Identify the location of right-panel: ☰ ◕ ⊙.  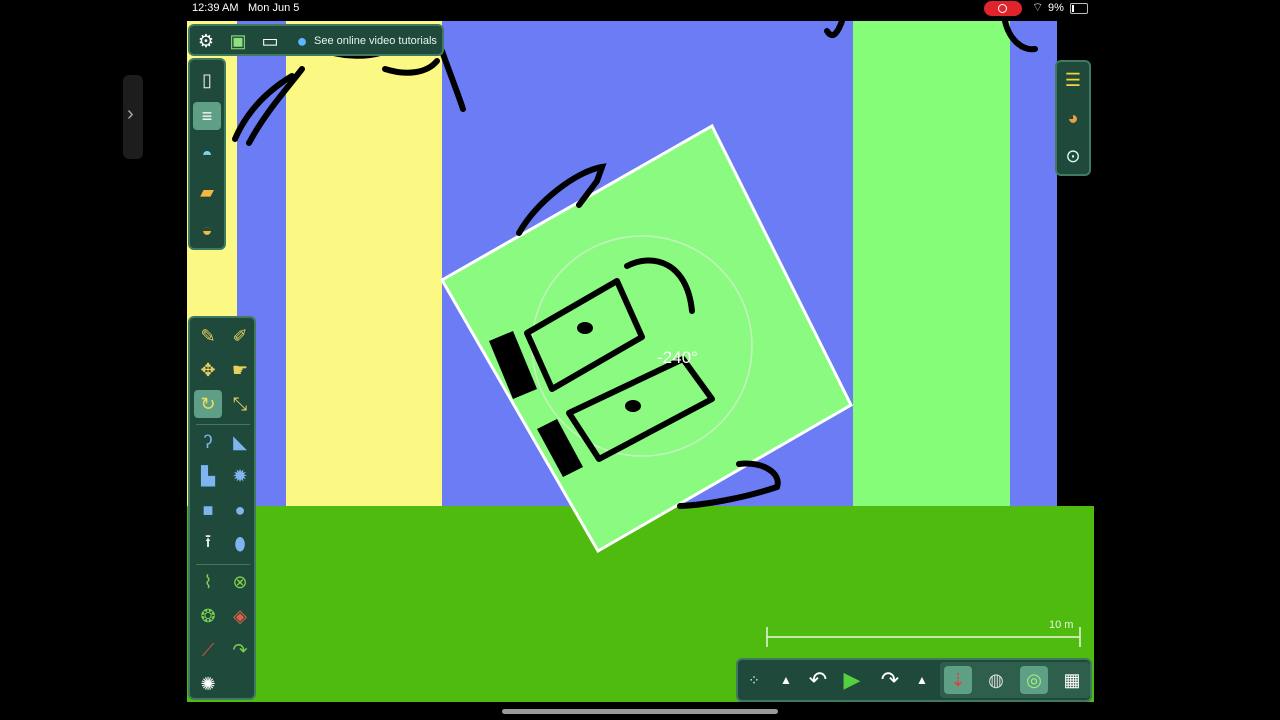
(1073, 118).